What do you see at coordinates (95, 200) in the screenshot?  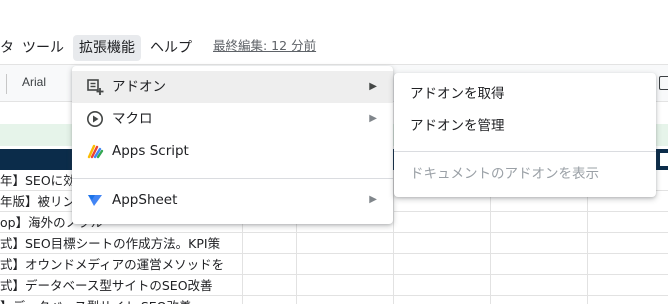 I see `appsheet-icon` at bounding box center [95, 200].